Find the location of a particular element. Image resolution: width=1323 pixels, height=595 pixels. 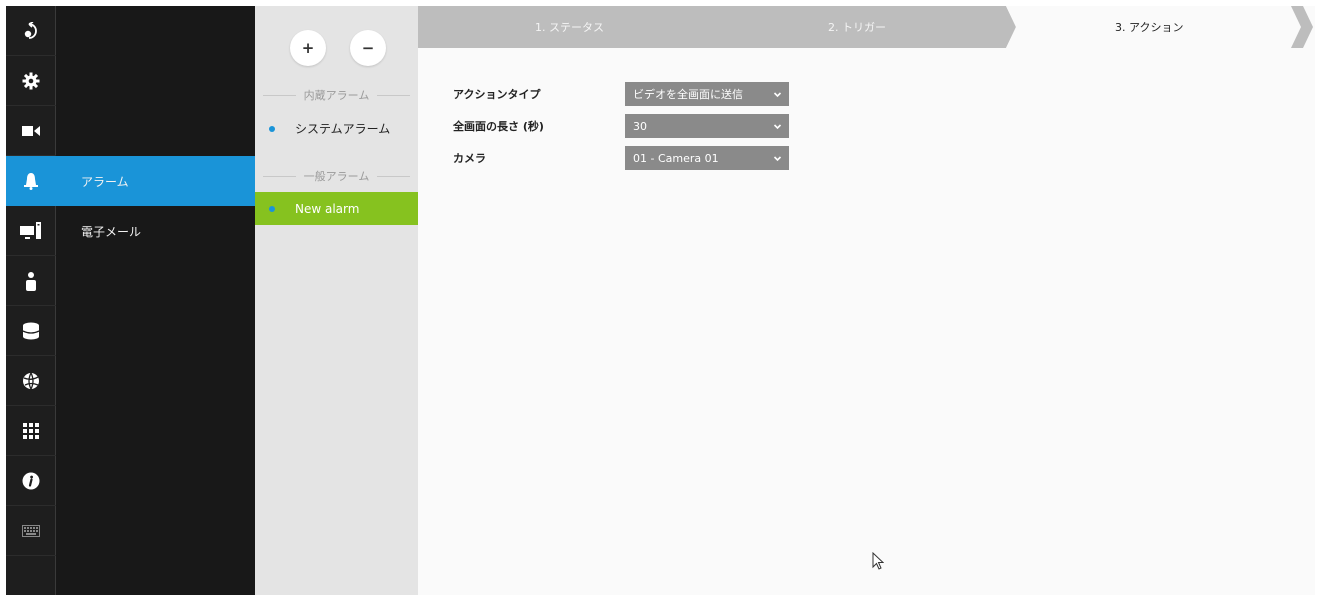

subnav-item-label: 電子メール is located at coordinates (111, 231).